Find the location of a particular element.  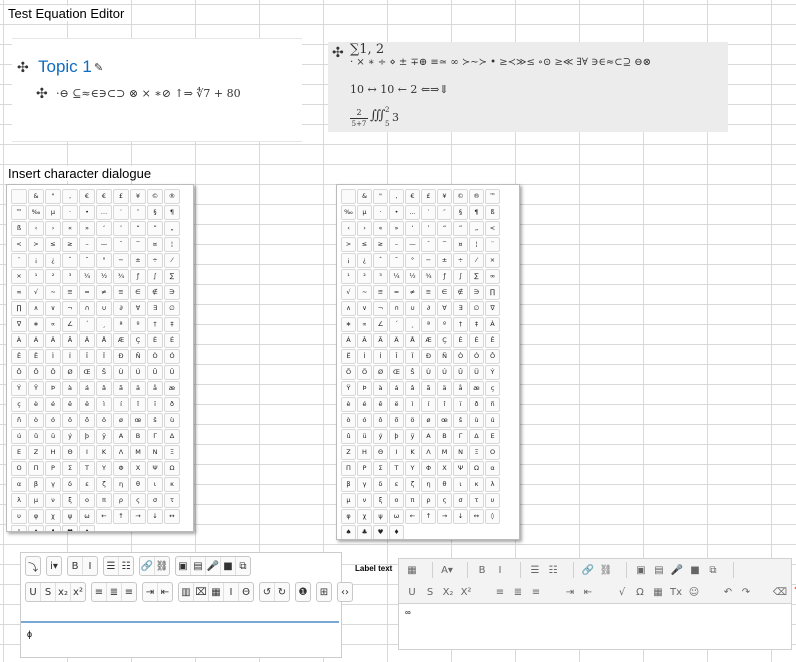

character-cell: è is located at coordinates (348, 404).